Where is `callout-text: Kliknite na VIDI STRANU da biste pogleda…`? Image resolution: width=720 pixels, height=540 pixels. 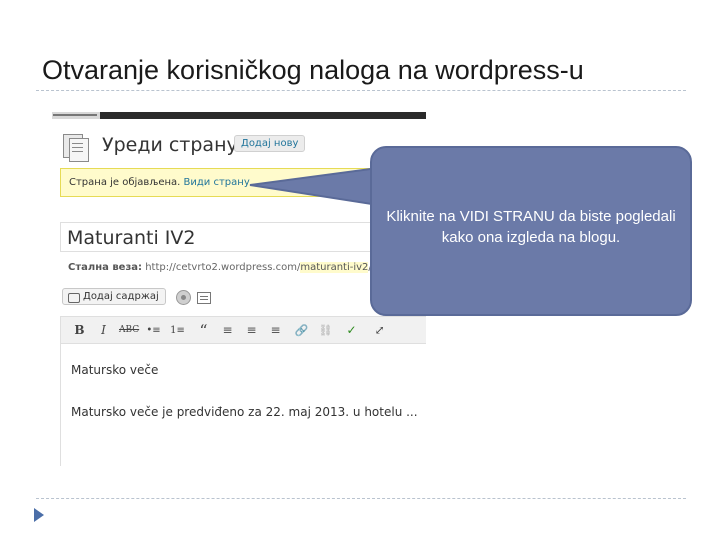
callout-text: Kliknite na VIDI STRANU da biste pogleda… is located at coordinates (531, 227).